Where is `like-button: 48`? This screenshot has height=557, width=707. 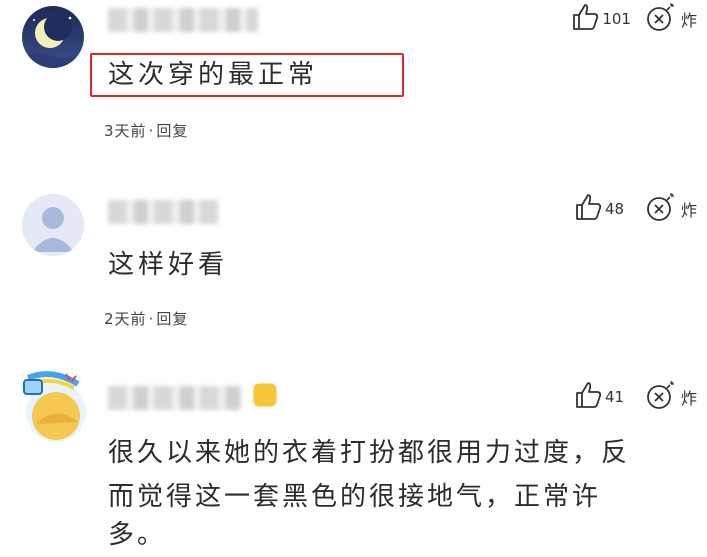
like-button: 48 is located at coordinates (602, 209).